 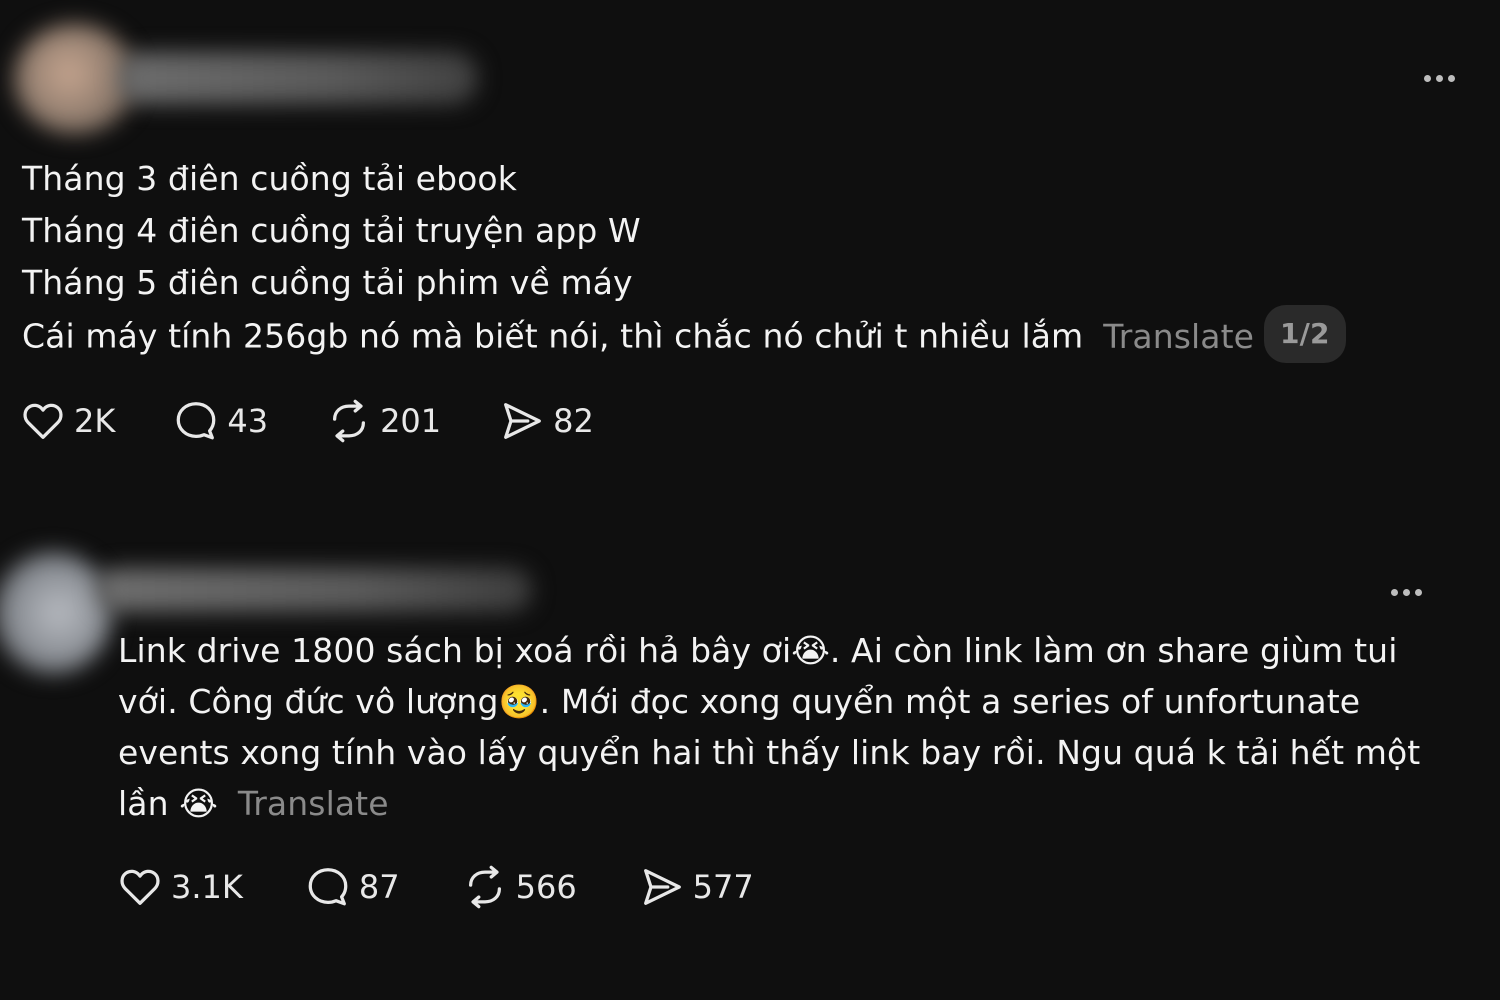 I want to click on action-bar: 3.1K 87 566 577, so click(x=435, y=887).